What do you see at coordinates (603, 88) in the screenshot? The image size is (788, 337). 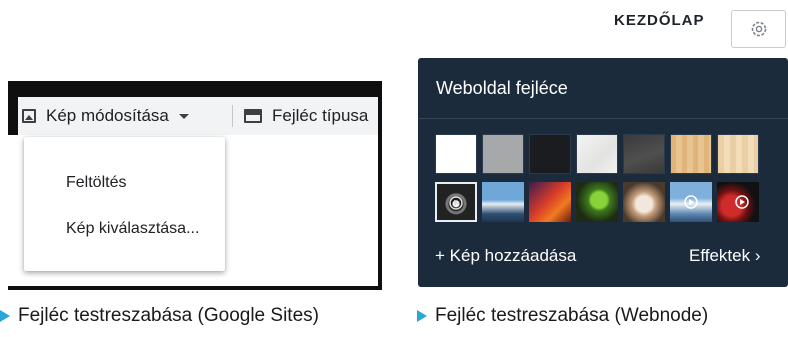 I see `panel-header: Weboldal fejléce` at bounding box center [603, 88].